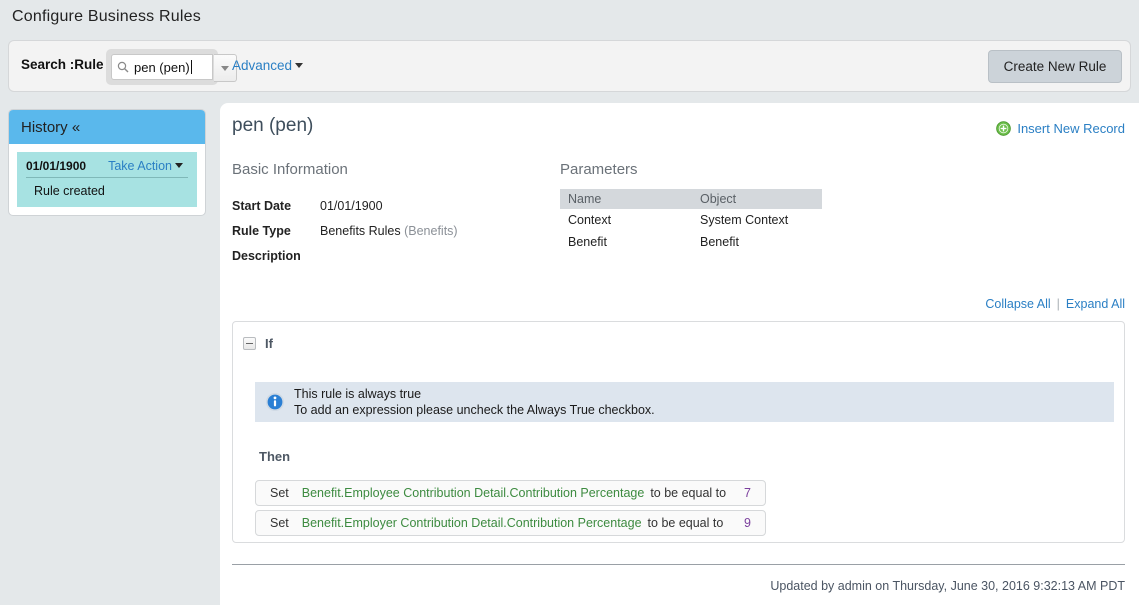 Image resolution: width=1139 pixels, height=605 pixels. I want to click on field-rule-type-label: Rule Type, so click(261, 231).